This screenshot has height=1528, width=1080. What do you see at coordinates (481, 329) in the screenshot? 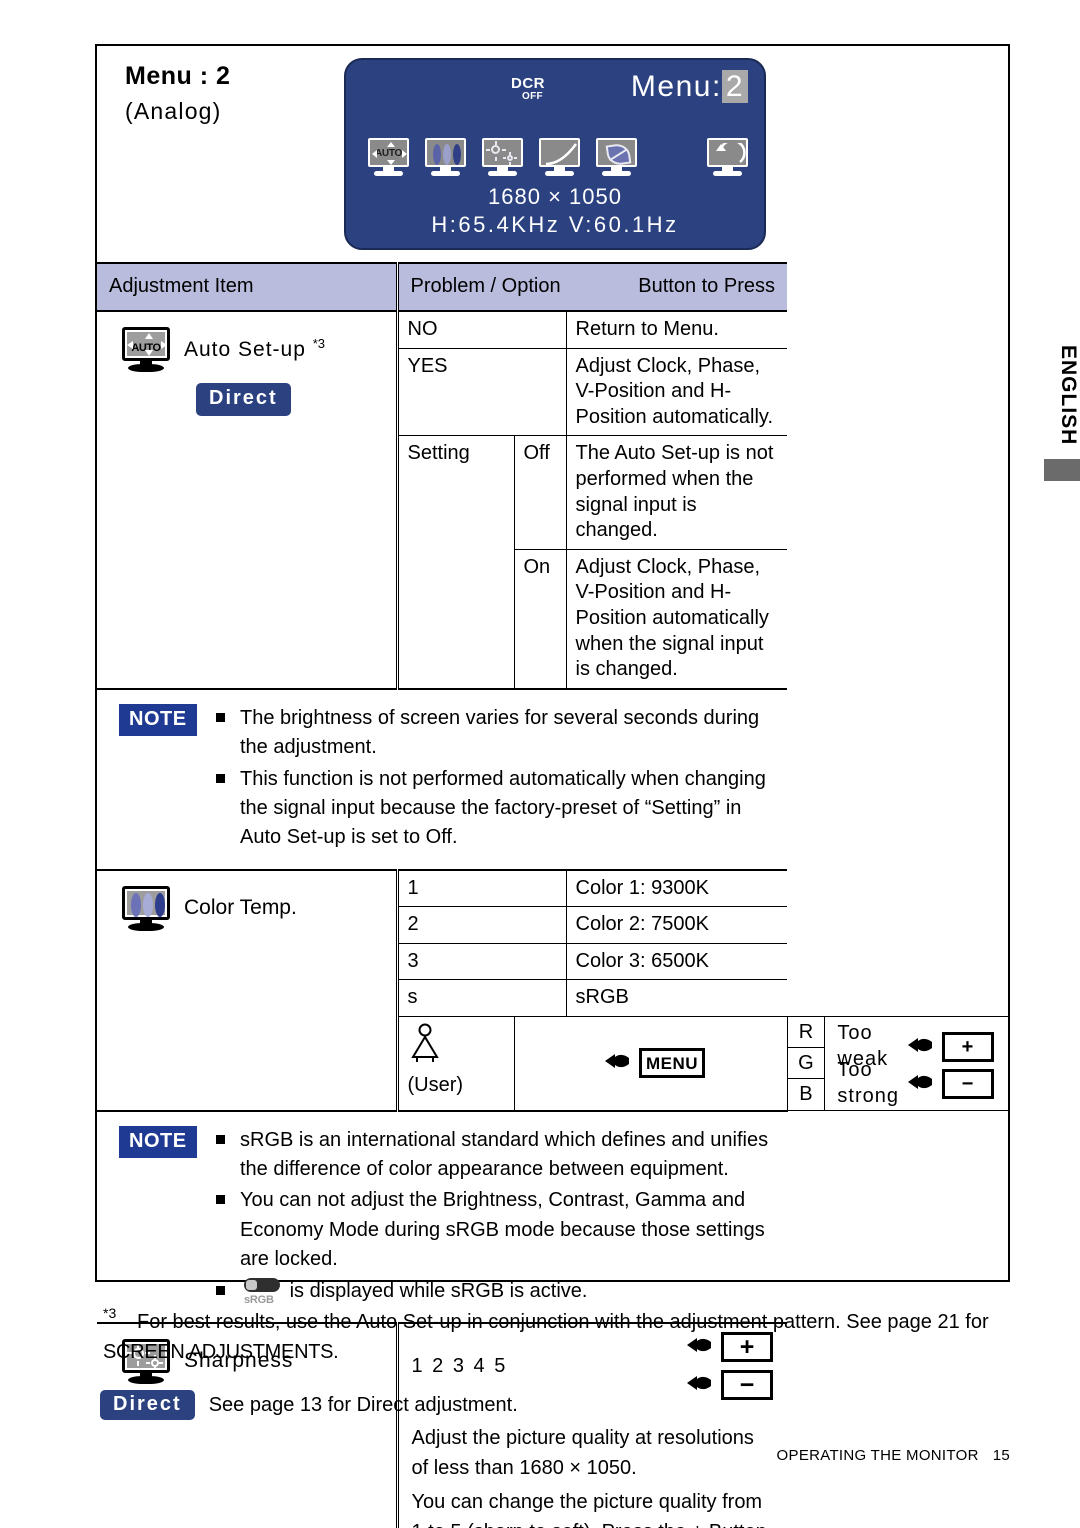
I see `auto-setup-option-no: NO` at bounding box center [481, 329].